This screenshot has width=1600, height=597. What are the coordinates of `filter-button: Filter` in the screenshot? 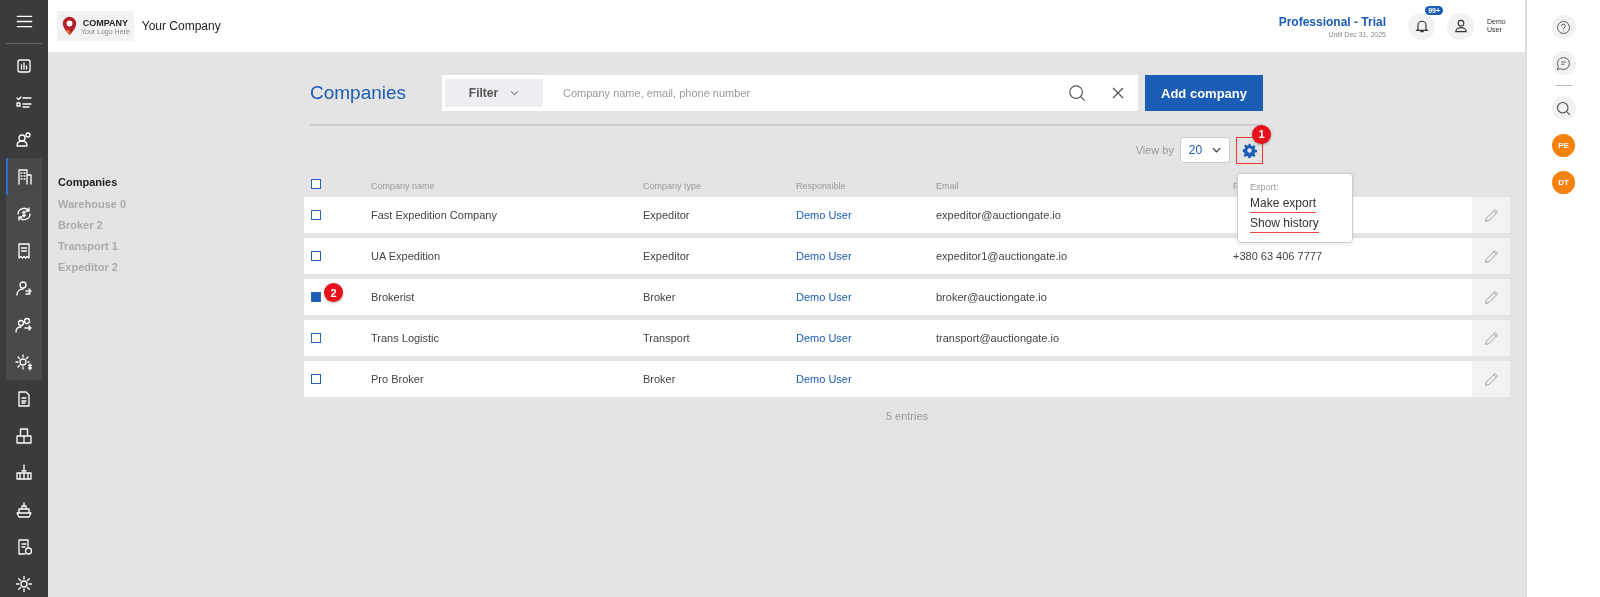 It's located at (494, 93).